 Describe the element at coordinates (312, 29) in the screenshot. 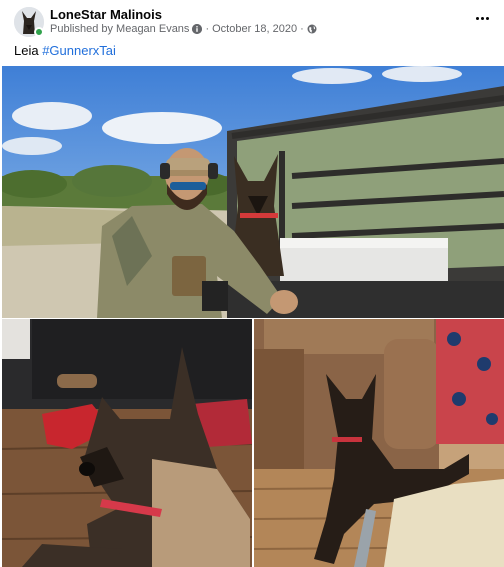

I see `globe-icon` at that location.